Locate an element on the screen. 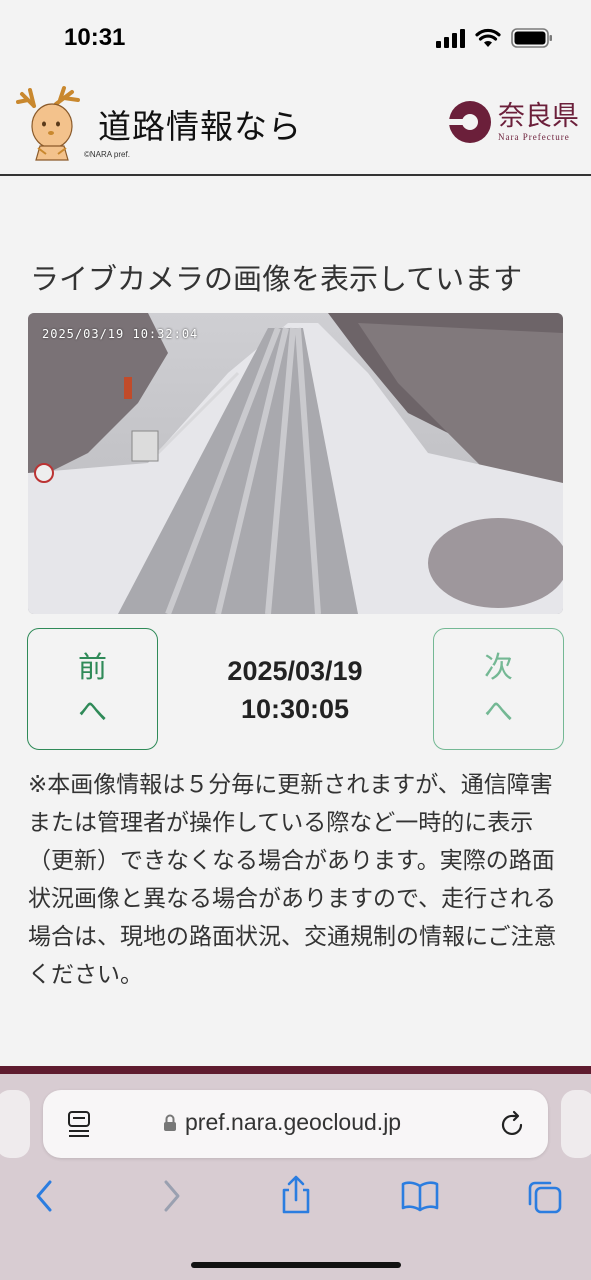 The height and width of the screenshot is (1280, 591). url-text: pref.nara.geocloud.jp is located at coordinates (293, 1122).